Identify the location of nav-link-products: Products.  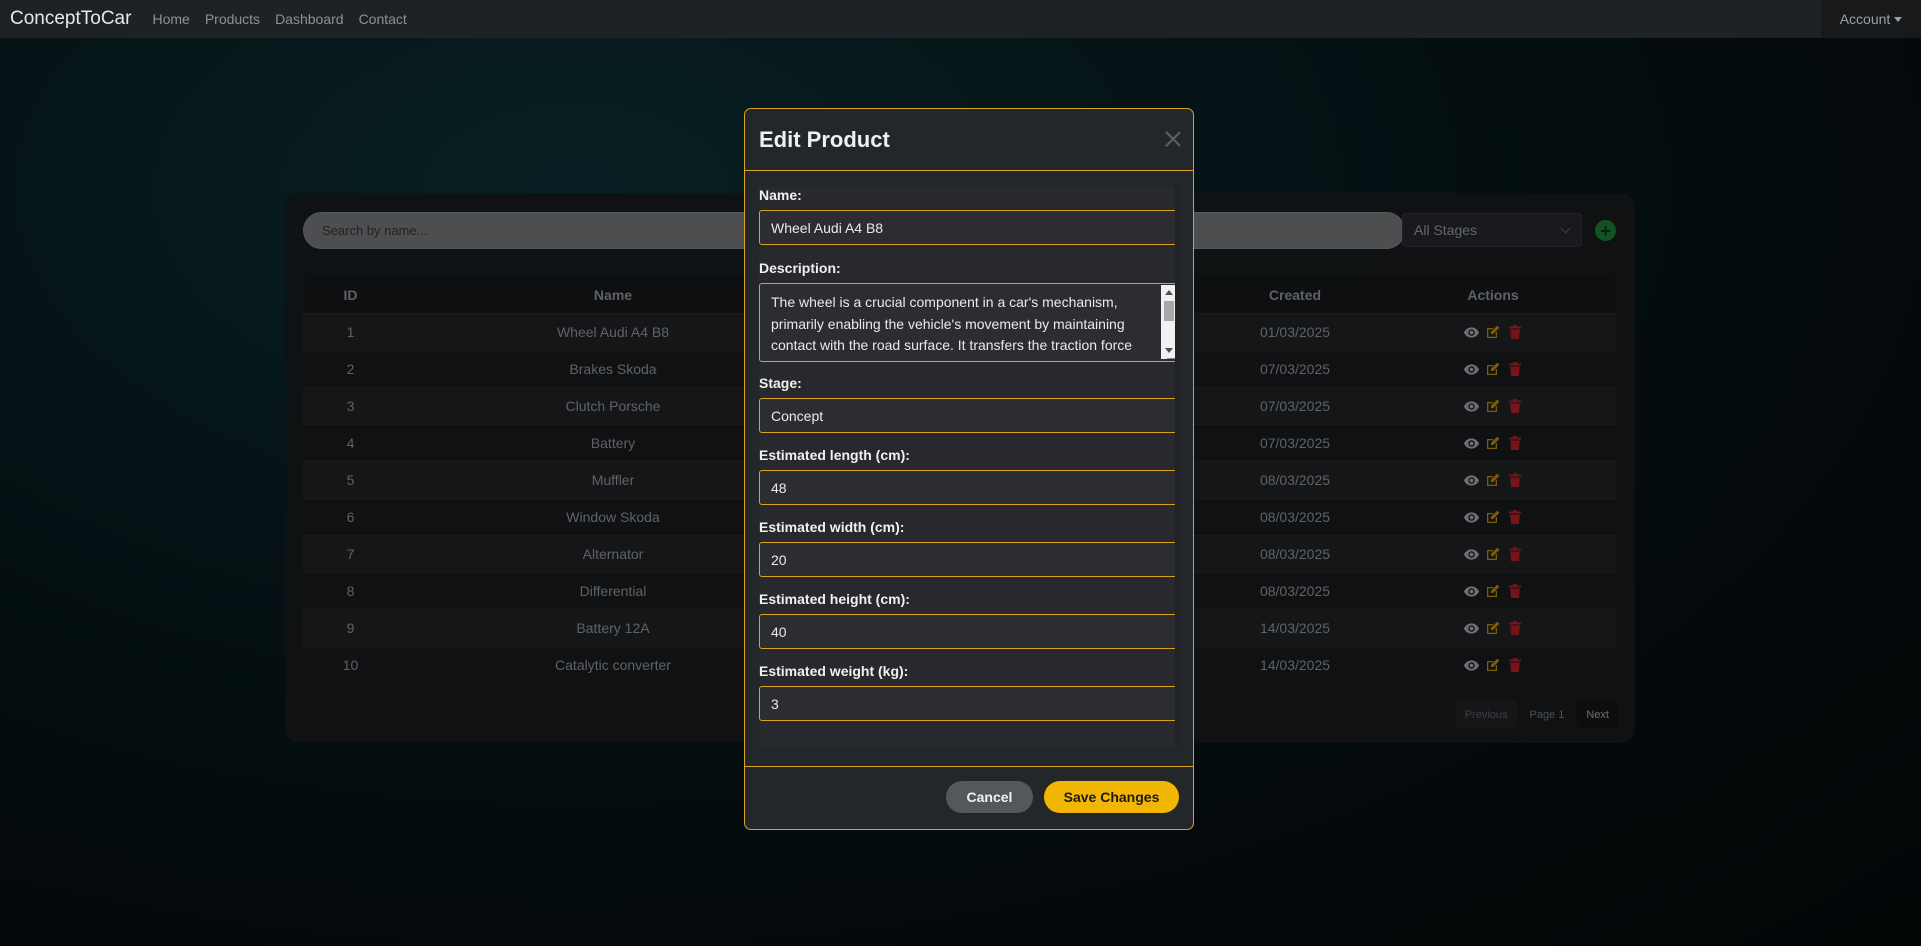
(232, 19).